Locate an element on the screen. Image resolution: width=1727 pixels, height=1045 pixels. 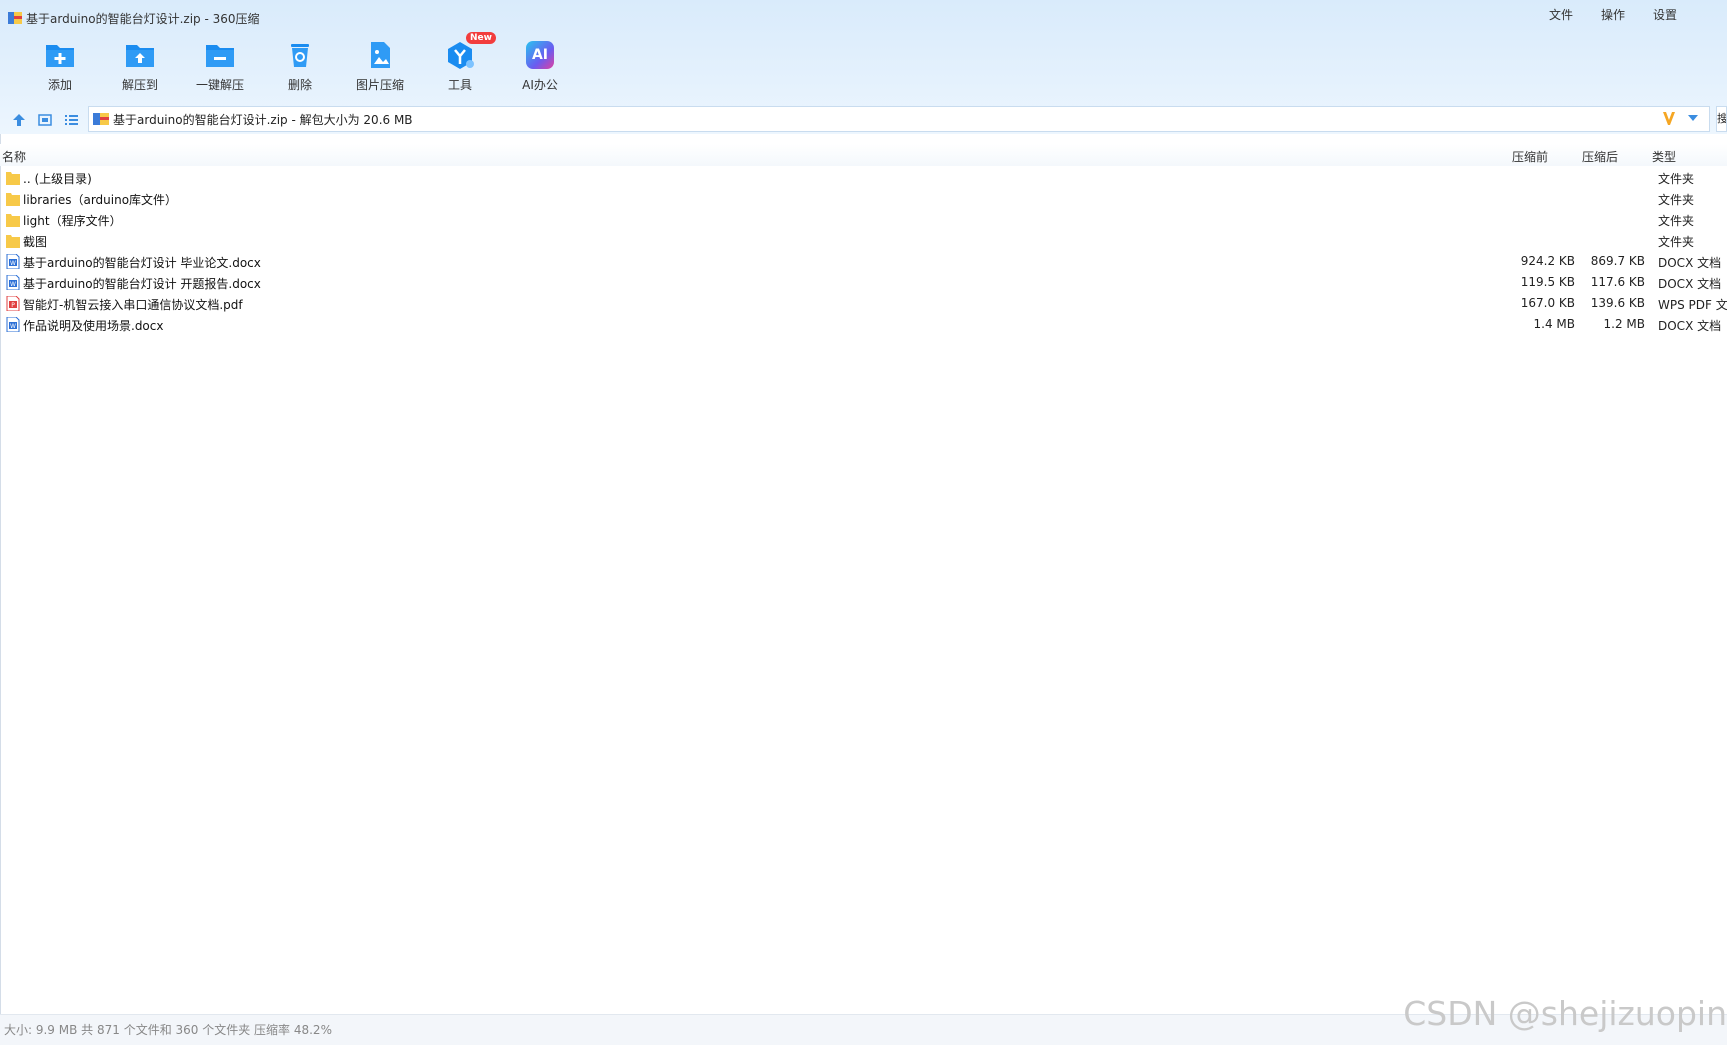
column-after-size: 压缩后 is located at coordinates (1600, 156).